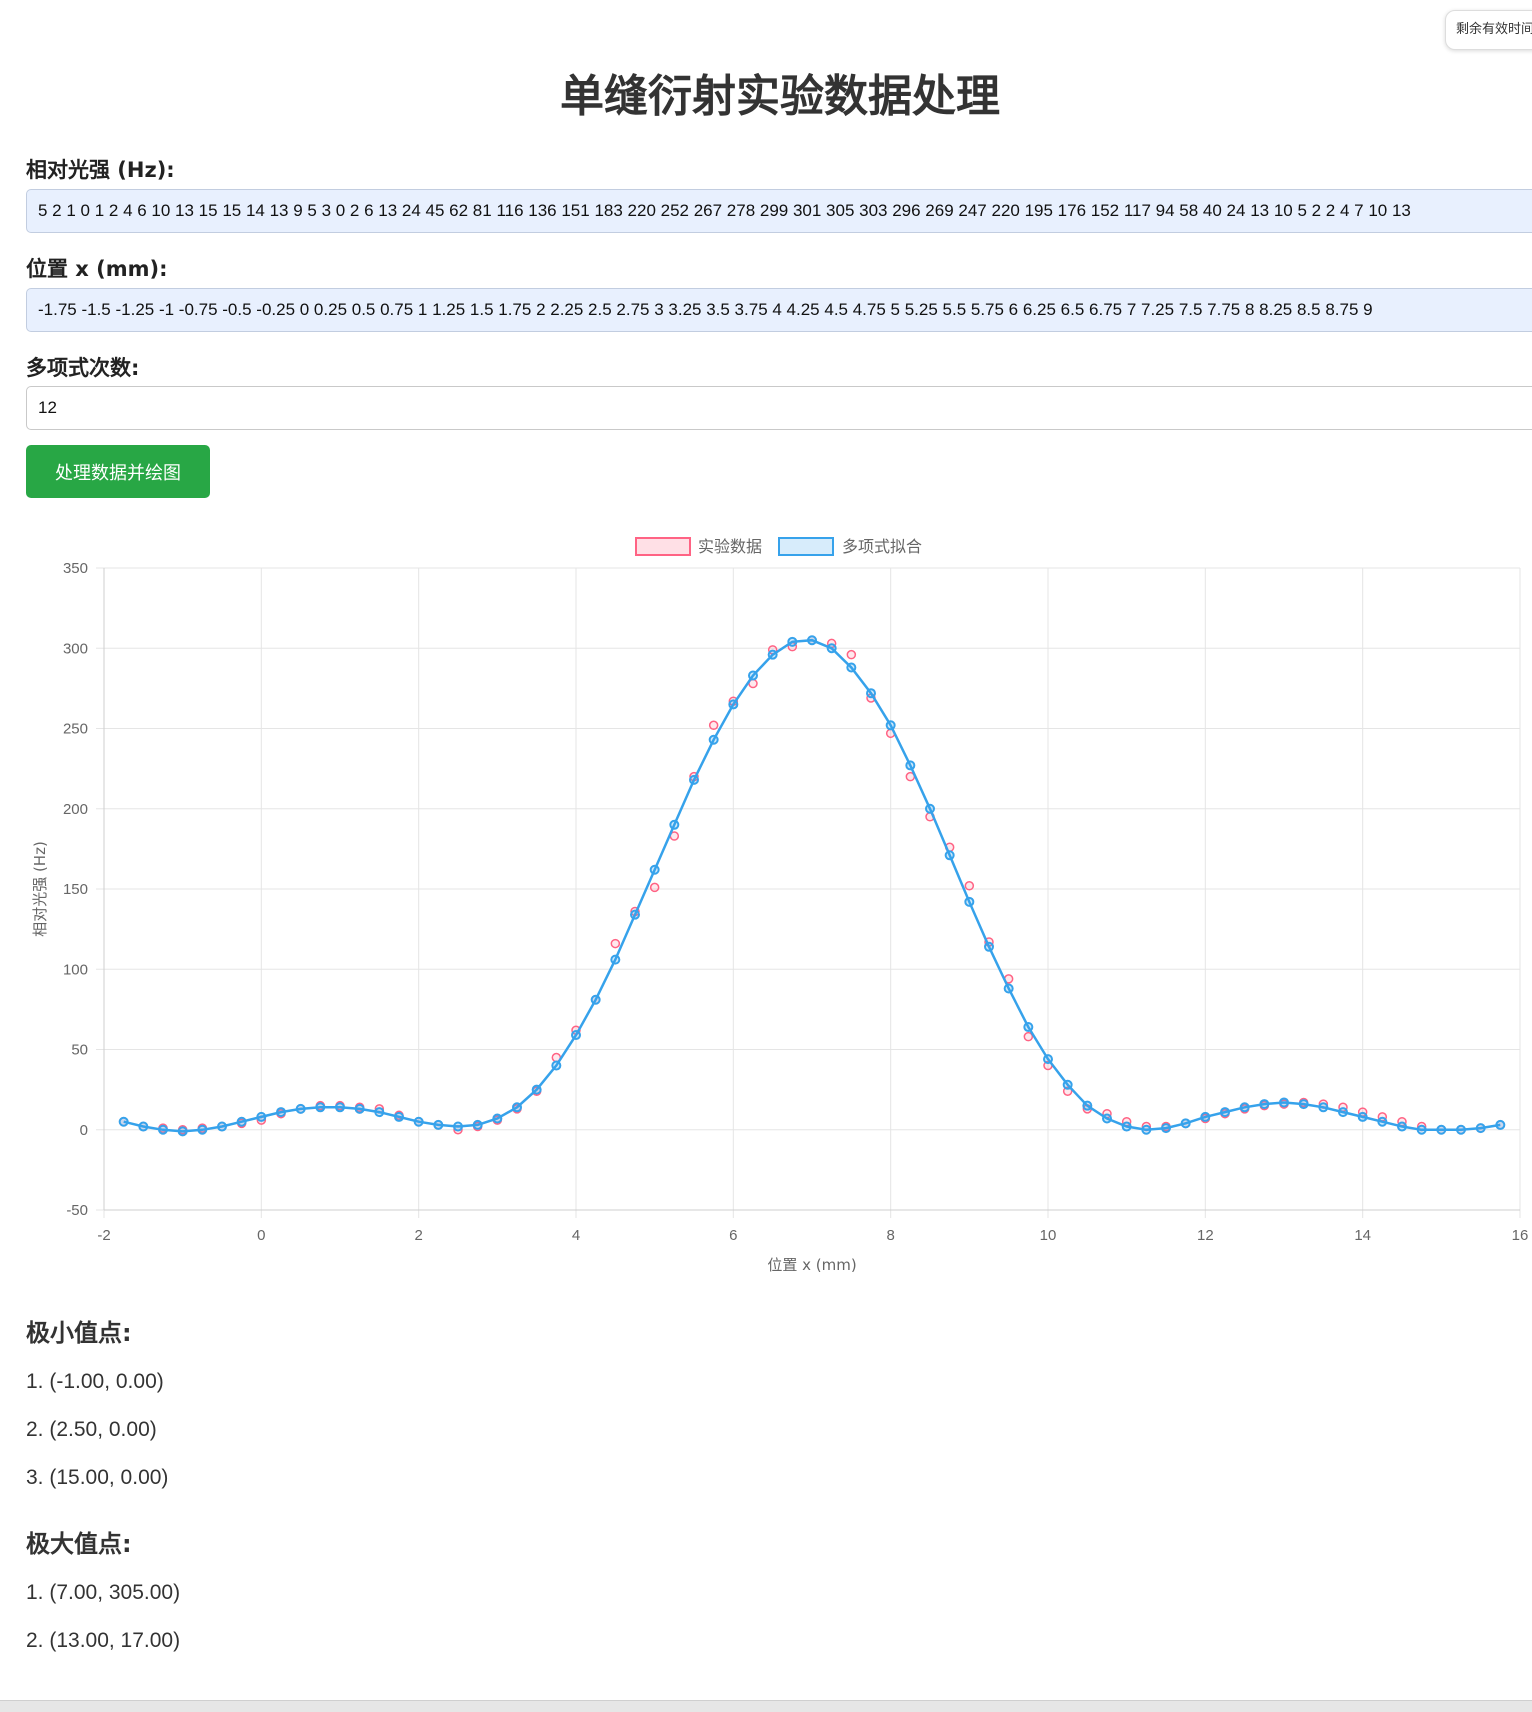  I want to click on position-label: 位置 x (mm):, so click(97, 269).